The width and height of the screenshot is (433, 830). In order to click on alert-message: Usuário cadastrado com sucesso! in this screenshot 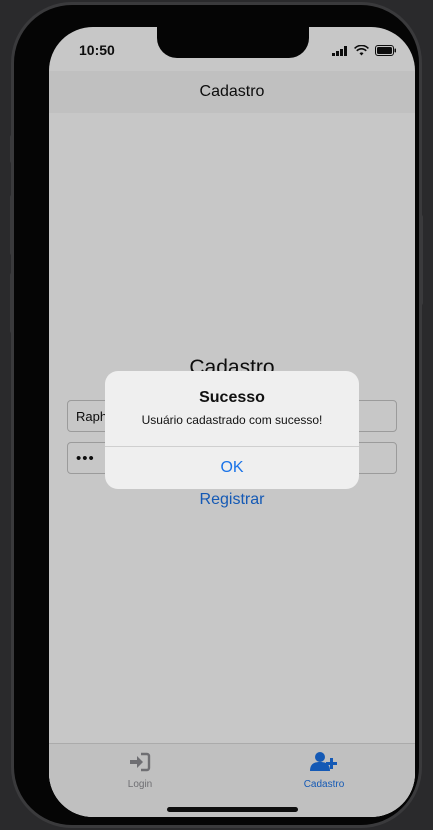, I will do `click(232, 420)`.